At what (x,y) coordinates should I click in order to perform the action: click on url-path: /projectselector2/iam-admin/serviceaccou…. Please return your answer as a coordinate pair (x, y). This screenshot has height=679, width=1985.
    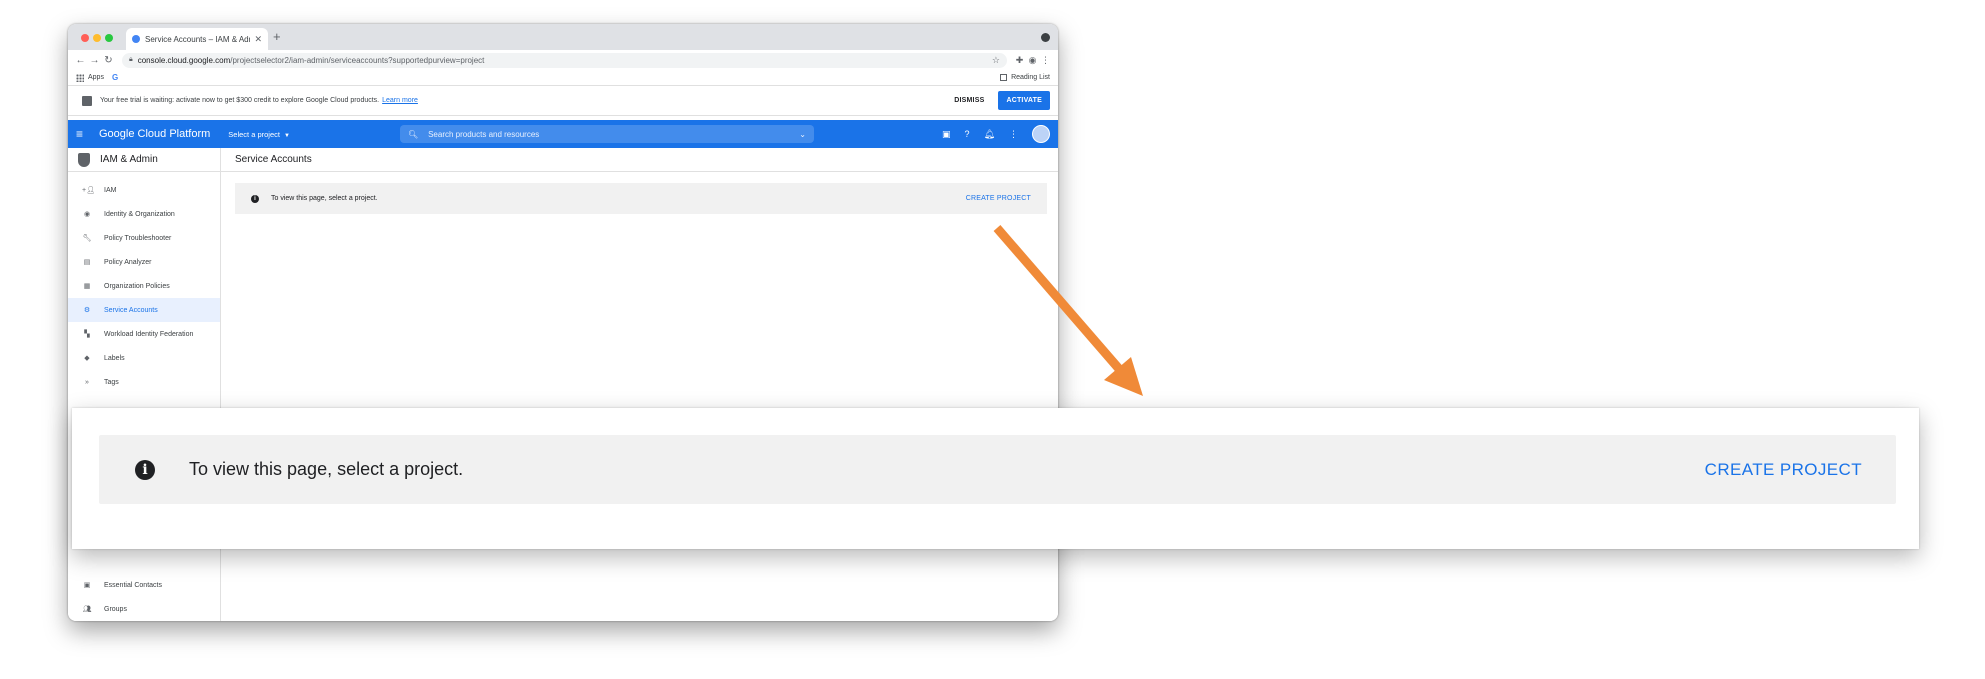
    Looking at the image, I should click on (357, 60).